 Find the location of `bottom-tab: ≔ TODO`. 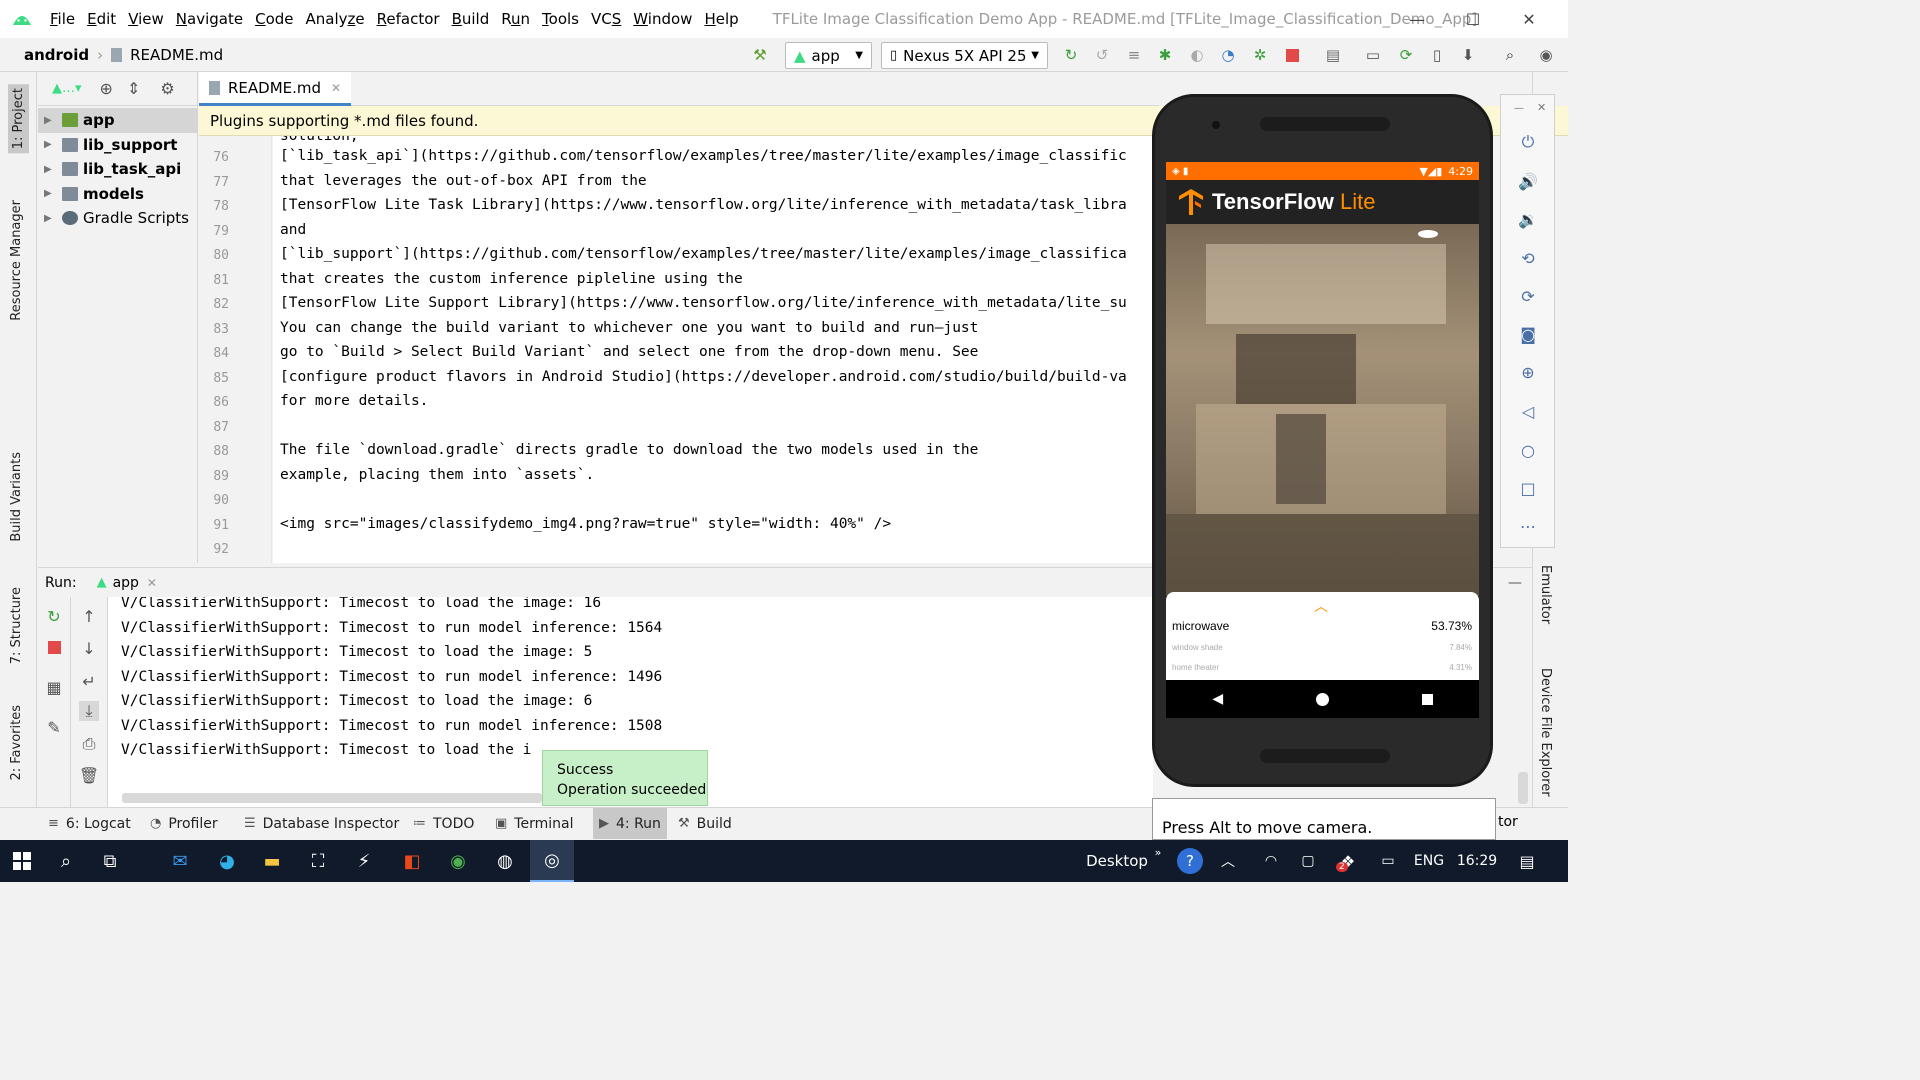

bottom-tab: ≔ TODO is located at coordinates (443, 823).